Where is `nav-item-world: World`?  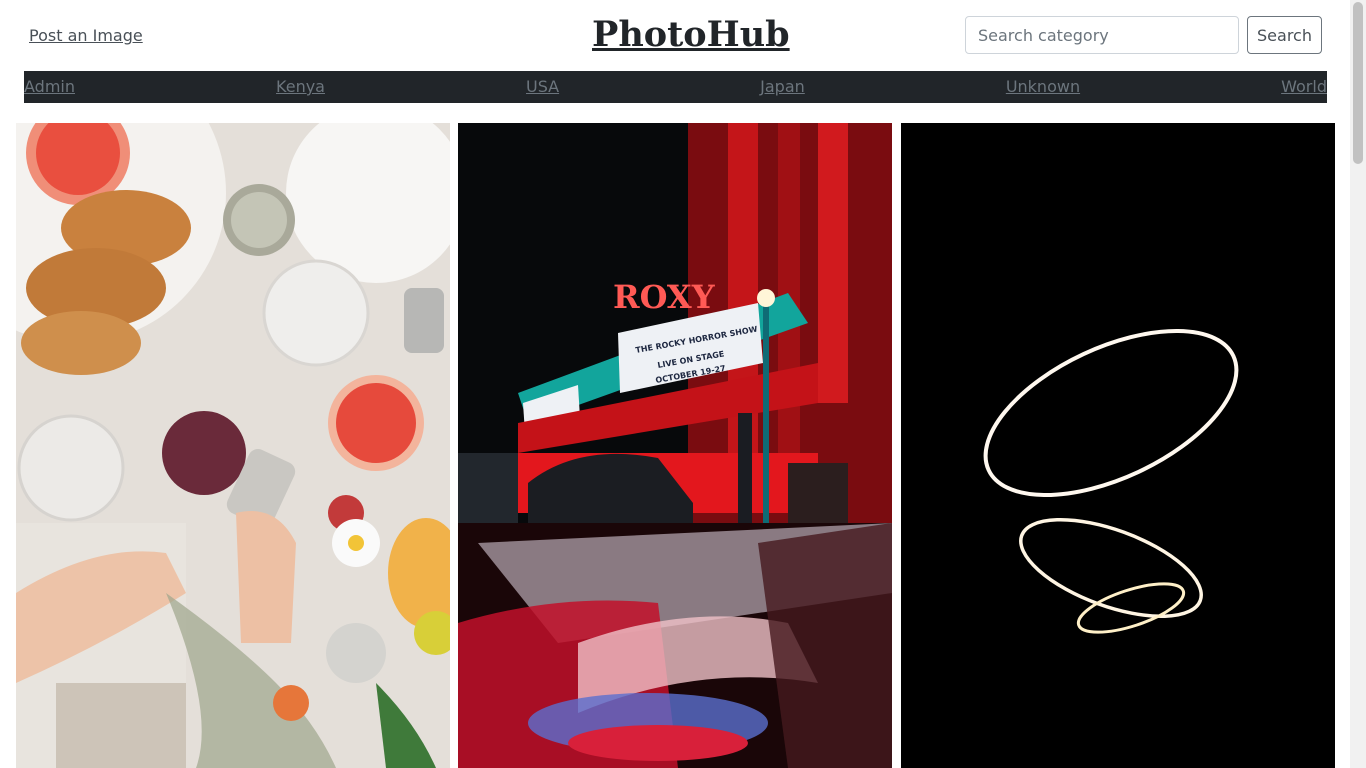 nav-item-world: World is located at coordinates (1304, 87).